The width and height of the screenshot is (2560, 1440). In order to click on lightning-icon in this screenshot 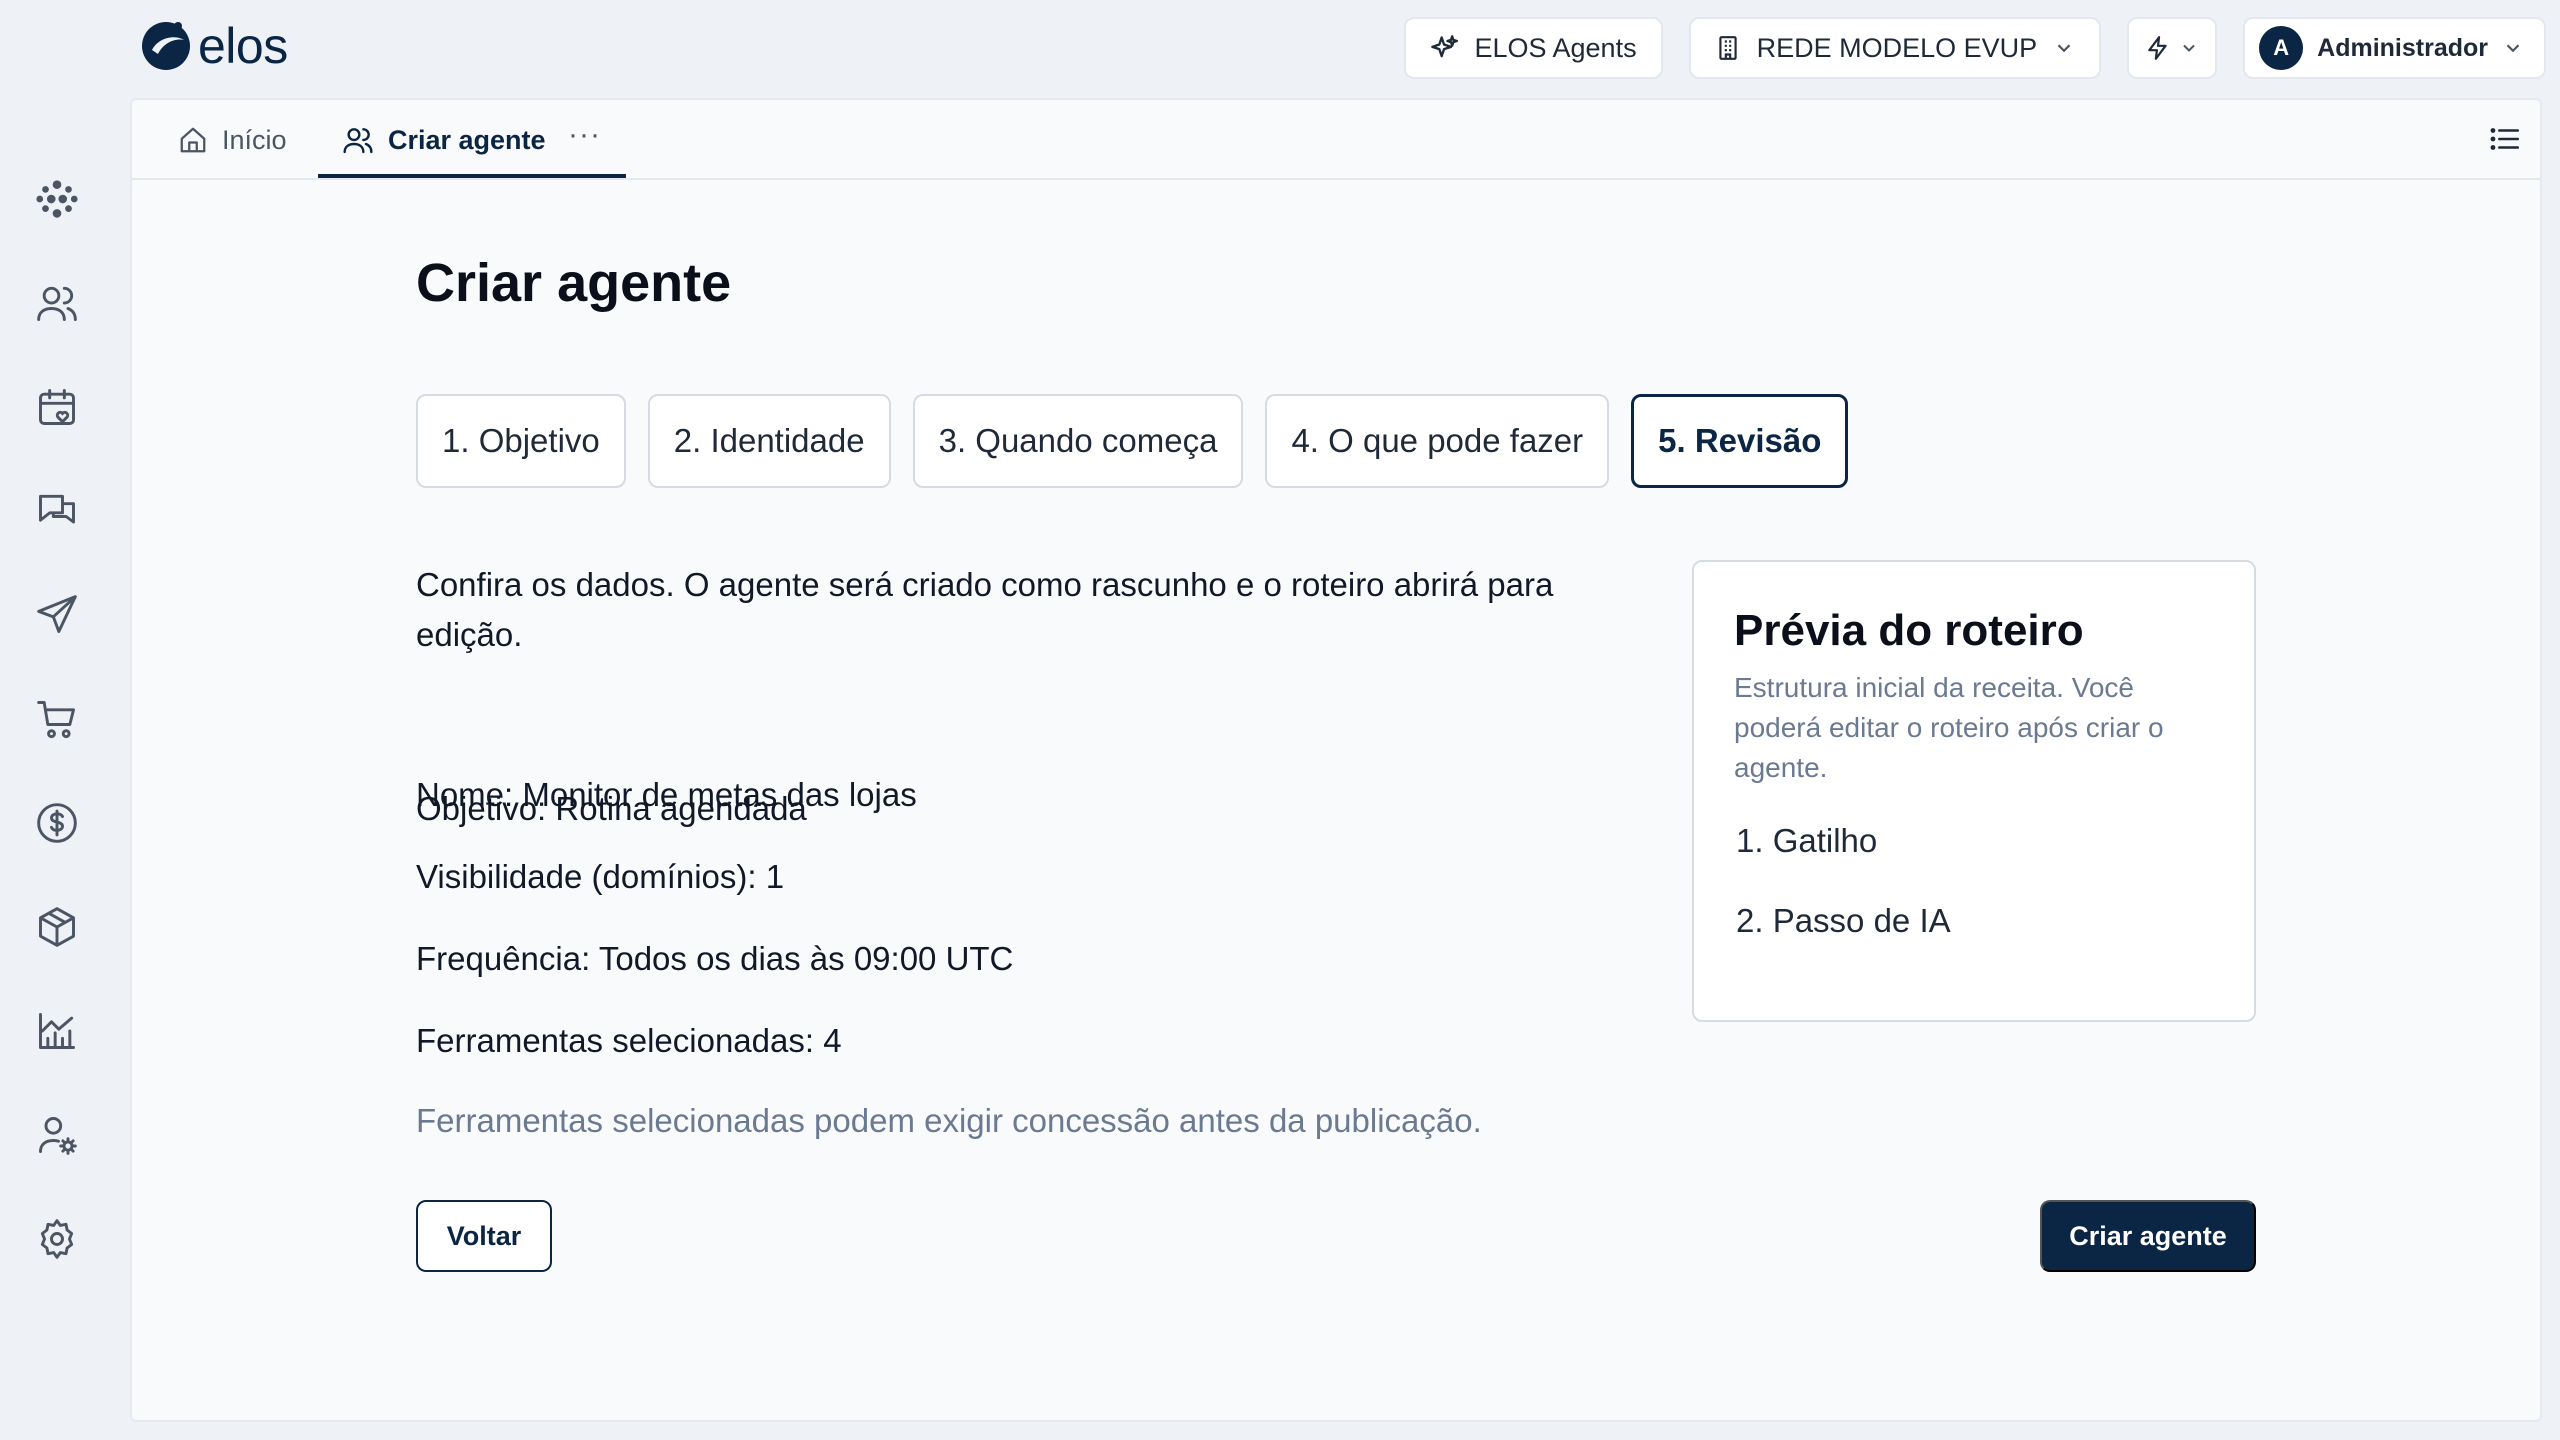, I will do `click(2157, 48)`.